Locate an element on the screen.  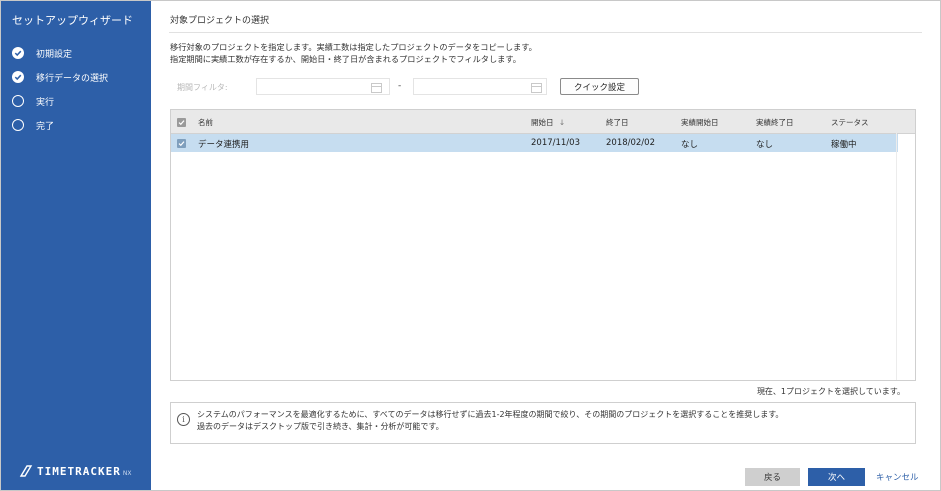
column-status: ステータス is located at coordinates (850, 122).